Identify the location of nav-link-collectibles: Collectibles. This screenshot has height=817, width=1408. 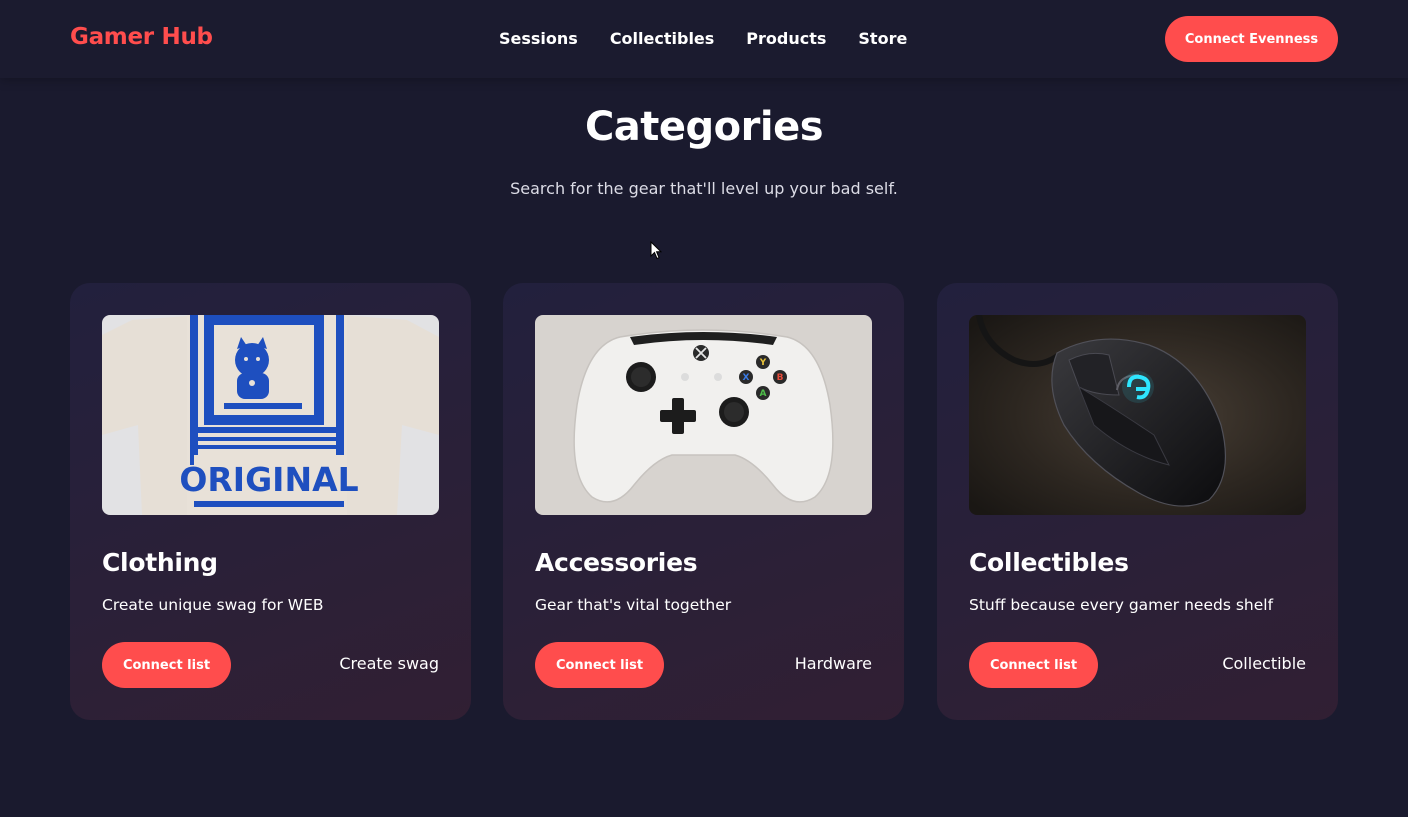
(662, 38).